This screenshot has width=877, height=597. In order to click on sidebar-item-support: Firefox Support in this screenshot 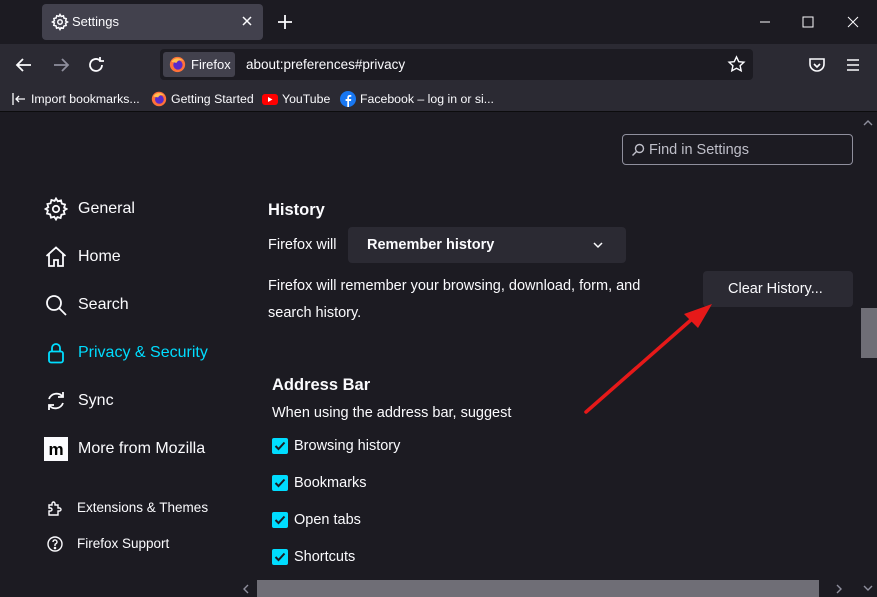, I will do `click(116, 544)`.